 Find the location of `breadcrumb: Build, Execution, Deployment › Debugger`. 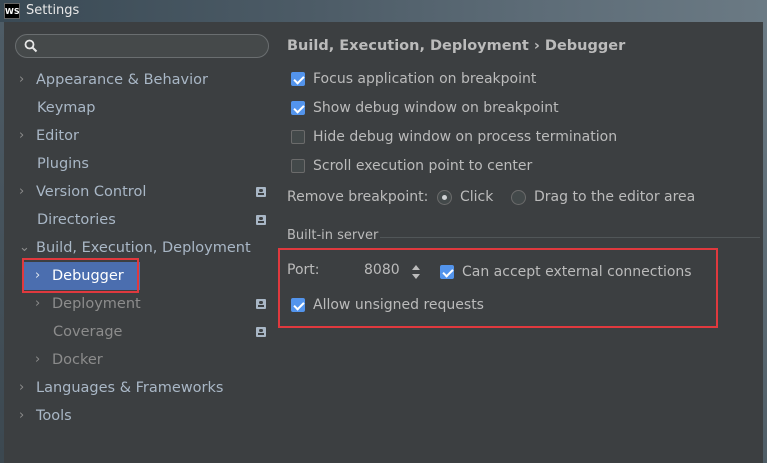

breadcrumb: Build, Execution, Deployment › Debugger is located at coordinates (456, 46).